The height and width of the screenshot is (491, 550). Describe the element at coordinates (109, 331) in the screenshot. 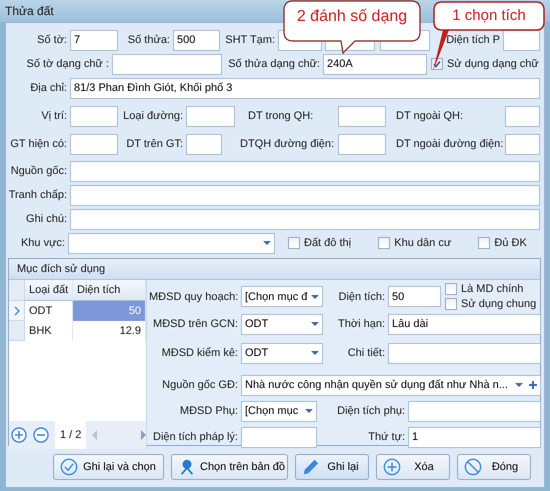

I see `table-cell: 12.9` at that location.